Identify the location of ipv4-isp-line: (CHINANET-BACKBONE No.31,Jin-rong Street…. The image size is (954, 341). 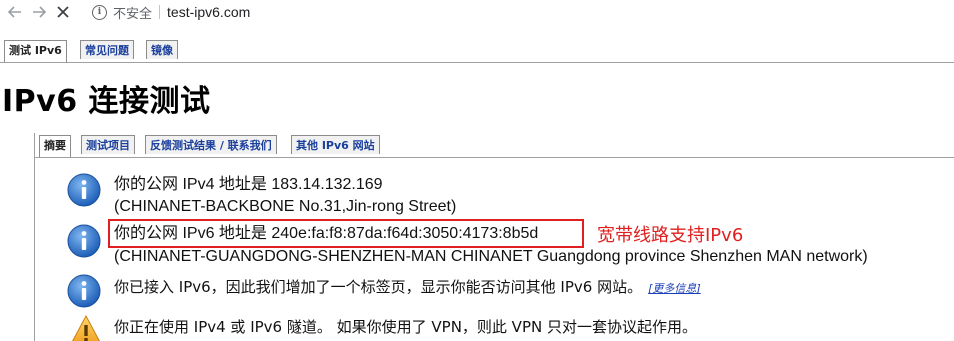
(285, 206).